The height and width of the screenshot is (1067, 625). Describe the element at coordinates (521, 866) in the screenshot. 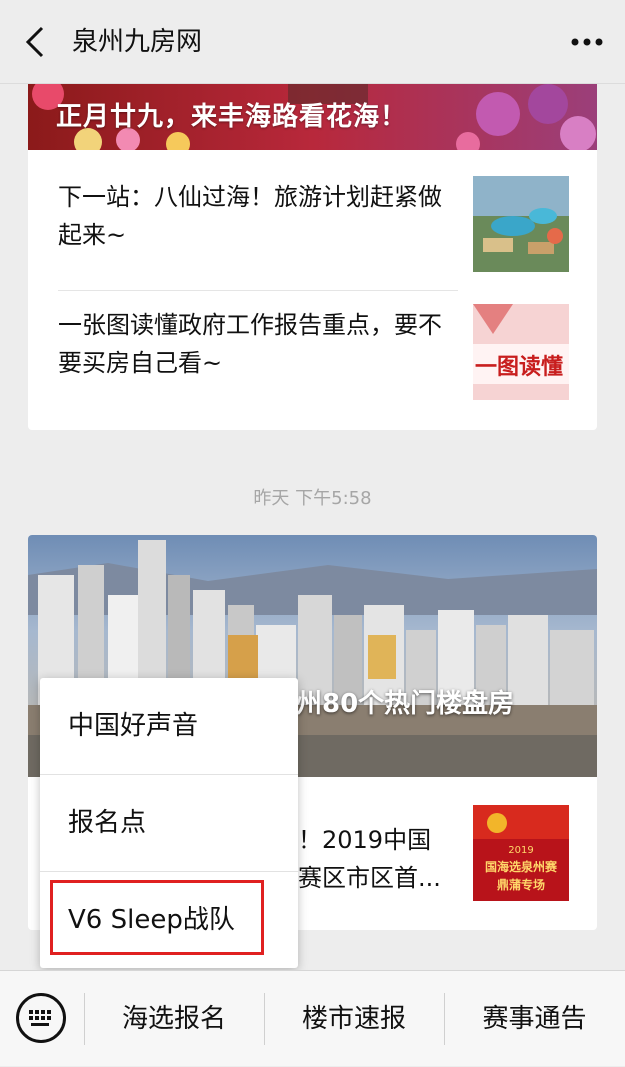

I see `event-thumbnail-title: 国海选泉州赛` at that location.